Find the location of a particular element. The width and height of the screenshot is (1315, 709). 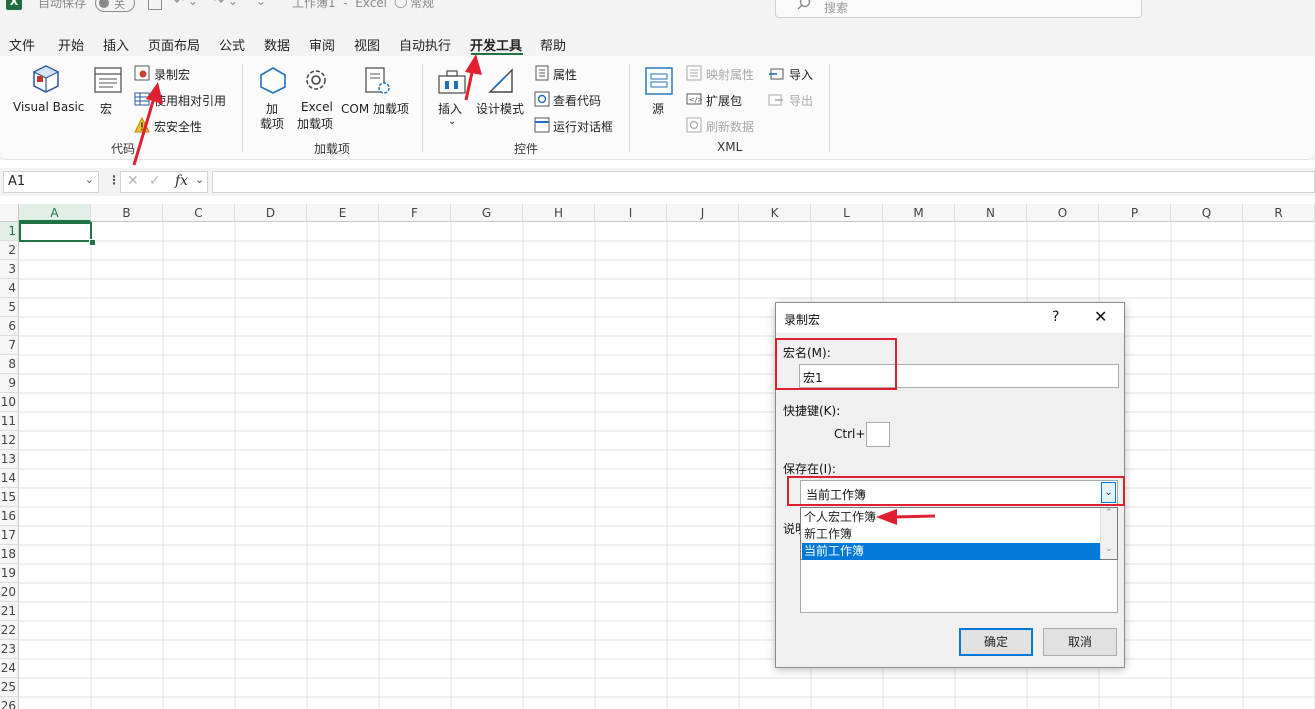

insert-function-button: fx is located at coordinates (181, 181).